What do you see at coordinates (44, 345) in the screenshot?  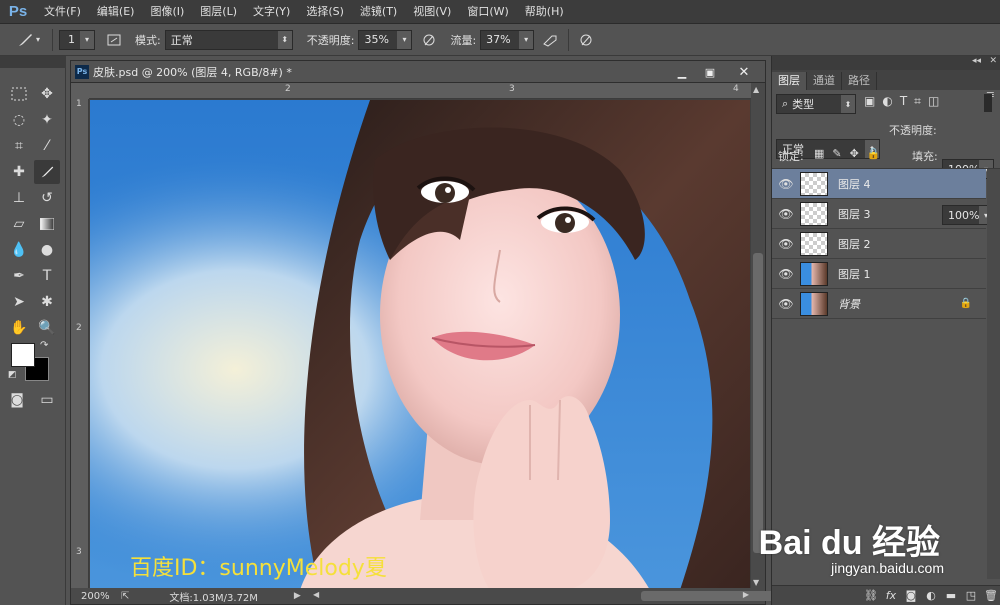 I see `swap-colors-icon: ↷` at bounding box center [44, 345].